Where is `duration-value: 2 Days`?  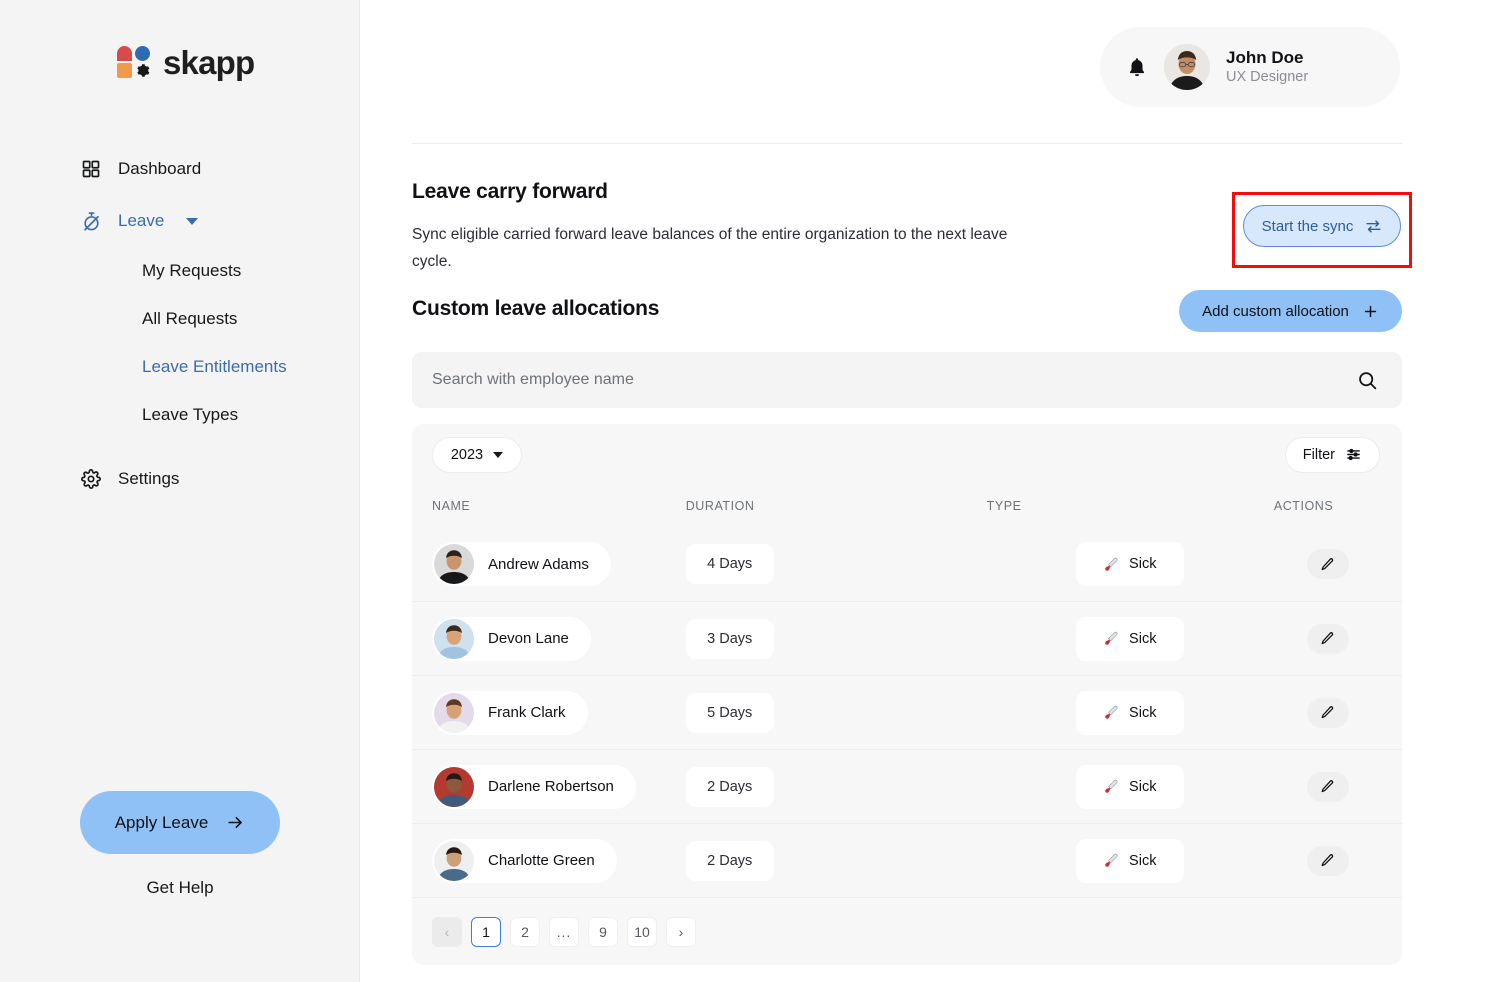 duration-value: 2 Days is located at coordinates (729, 786).